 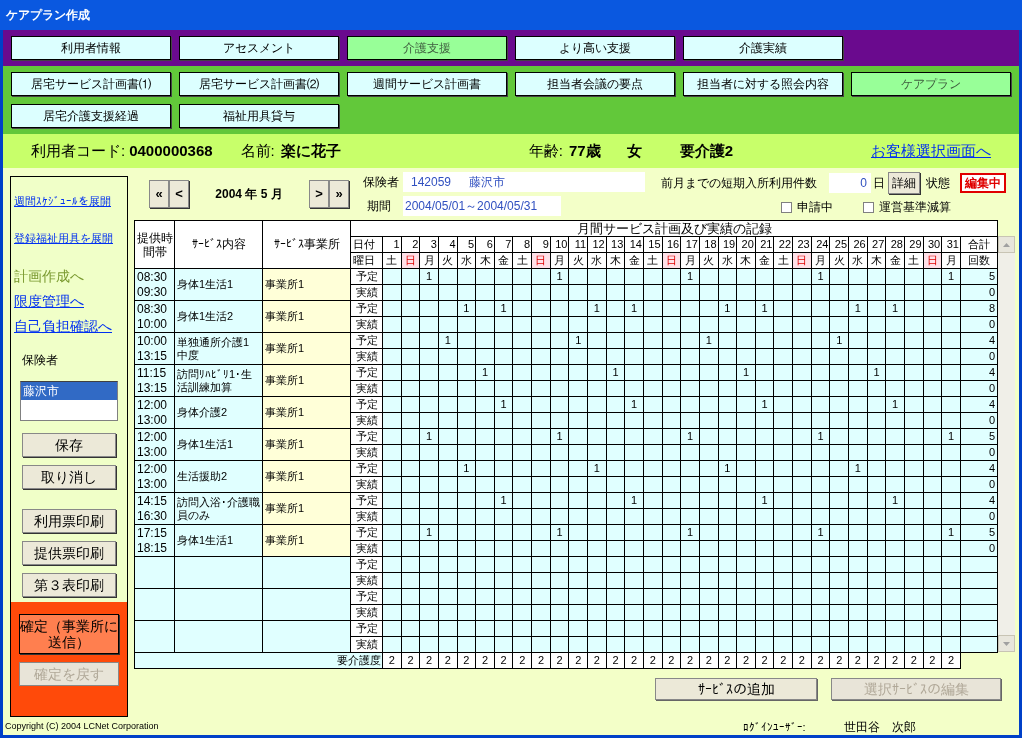 What do you see at coordinates (179, 194) in the screenshot?
I see `previous-month-button: <` at bounding box center [179, 194].